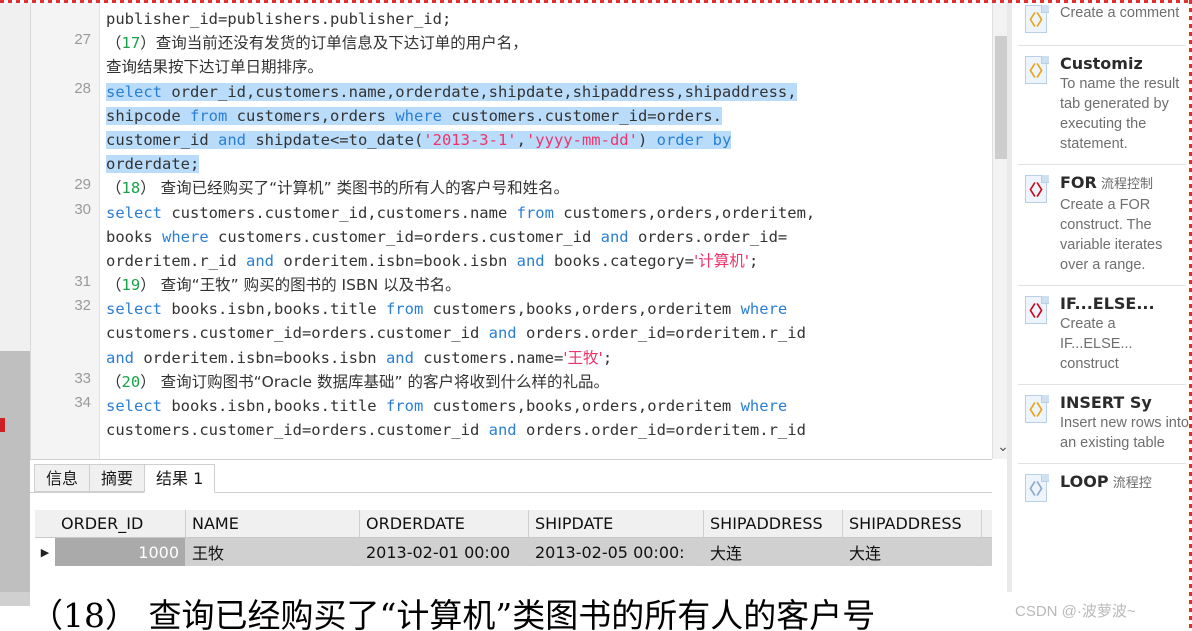  I want to click on sidebar-item-loop: 〈〉 LOOP 流程控, so click(1102, 489).